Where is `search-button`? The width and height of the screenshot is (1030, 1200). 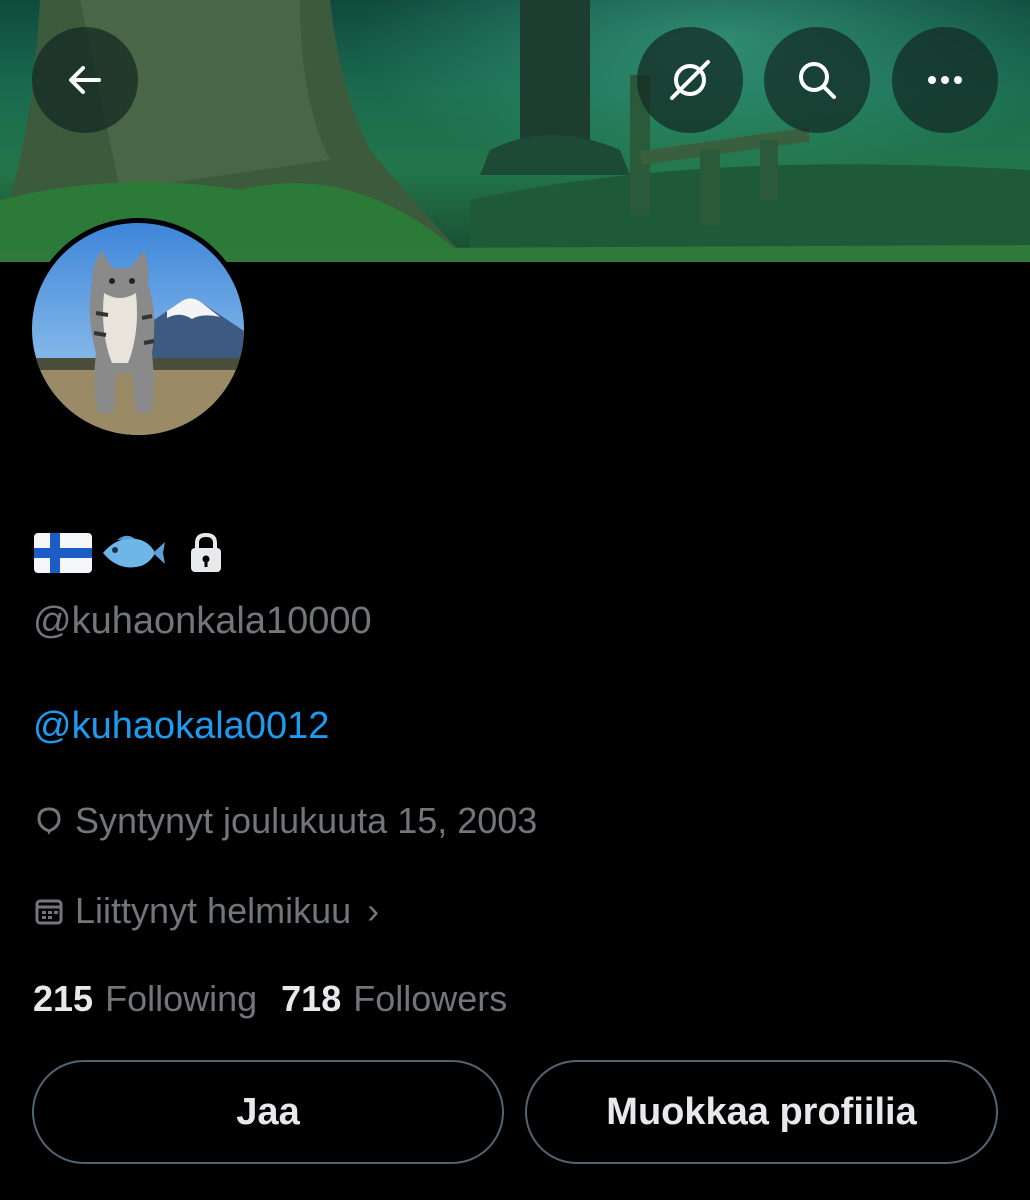 search-button is located at coordinates (817, 80).